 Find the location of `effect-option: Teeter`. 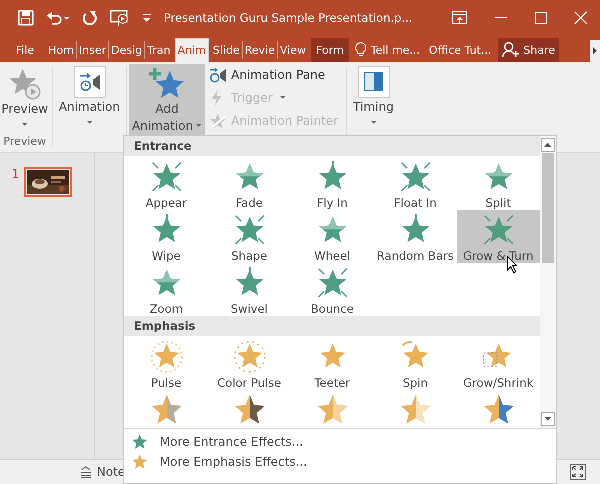

effect-option: Teeter is located at coordinates (332, 363).